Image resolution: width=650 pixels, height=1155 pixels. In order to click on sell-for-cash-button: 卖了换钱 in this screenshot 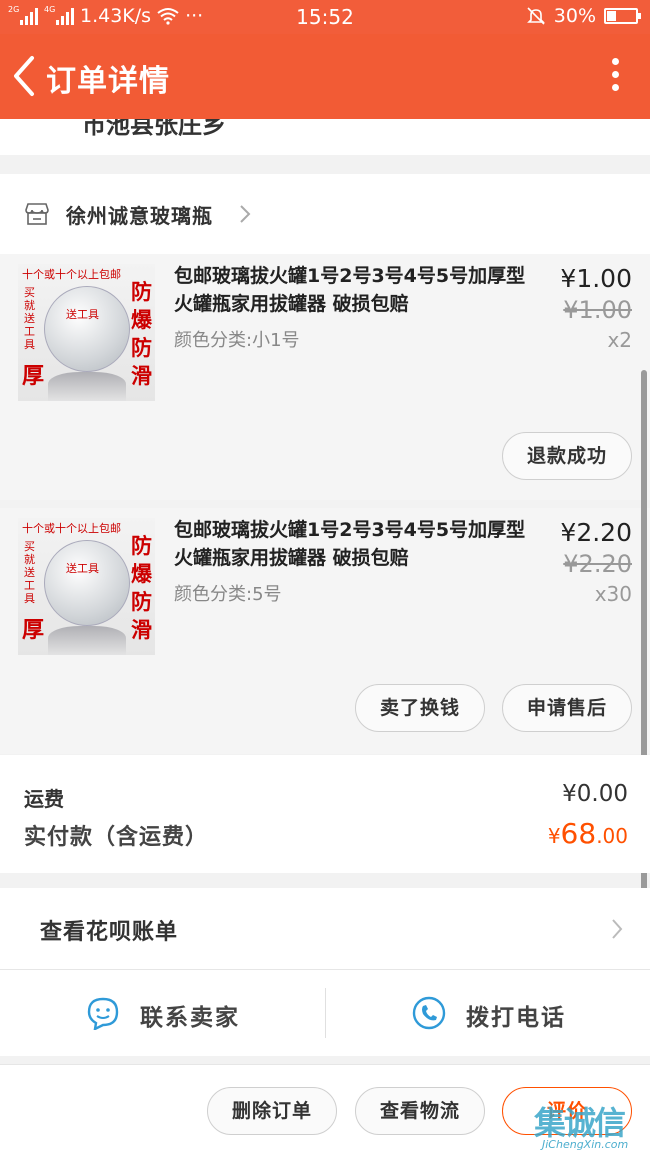, I will do `click(420, 708)`.